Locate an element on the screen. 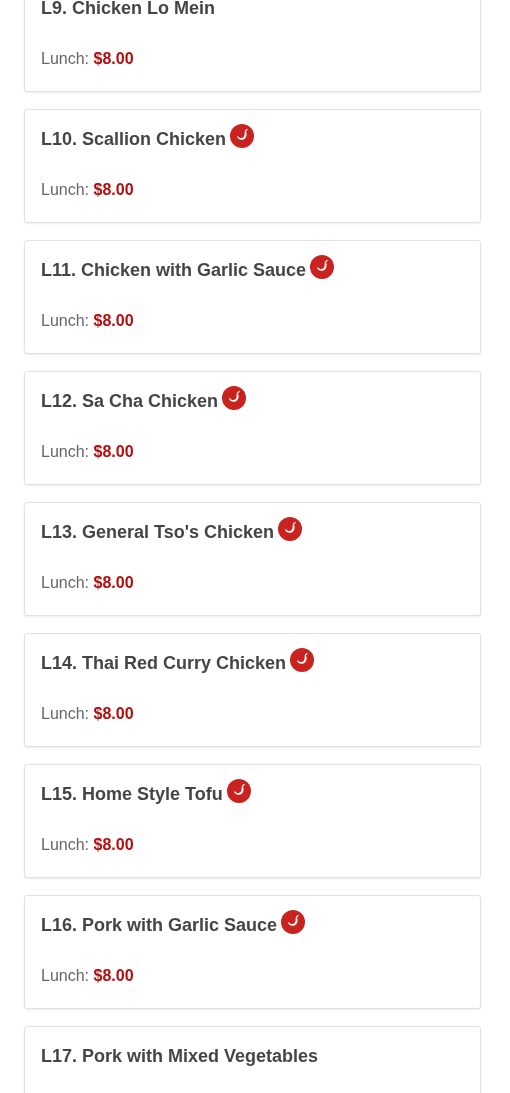  menu-item-card: L9. Chicken Lo Mein Lunch: $8.00 is located at coordinates (252, 46).